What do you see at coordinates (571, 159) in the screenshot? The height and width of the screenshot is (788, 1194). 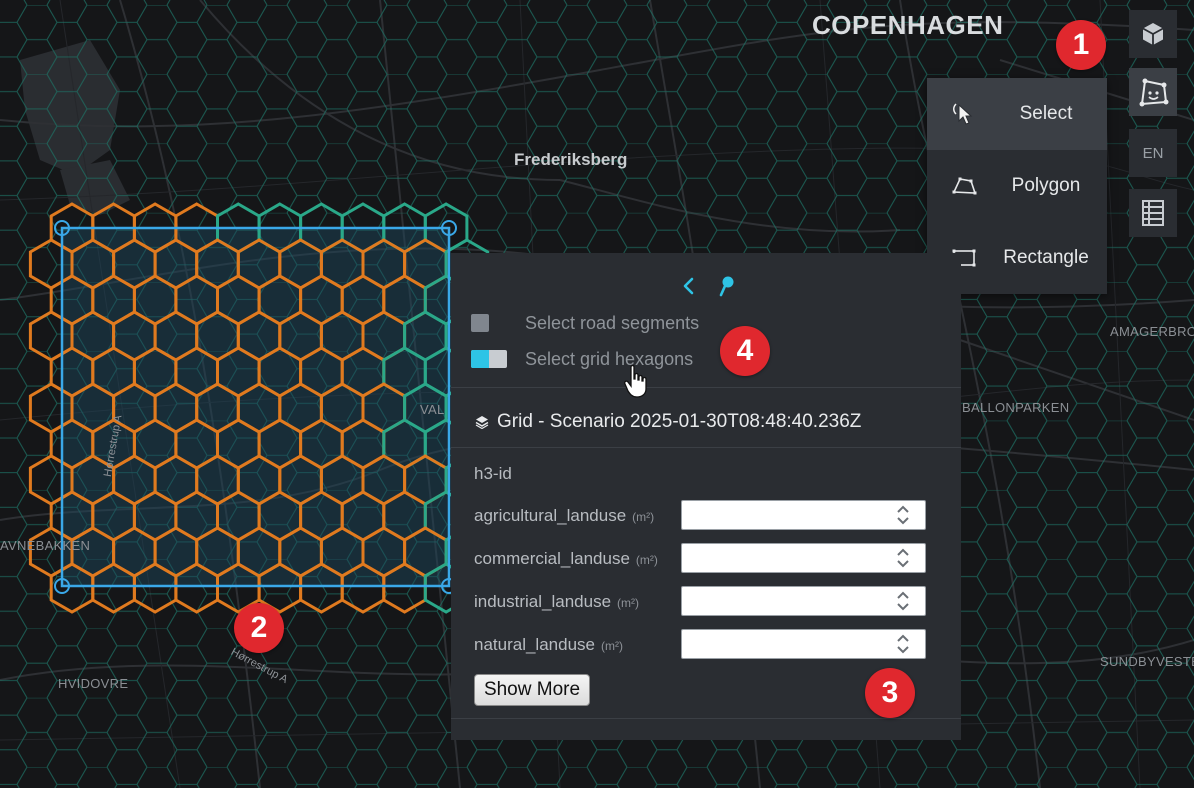 I see `map-label-frederiksberg: Frederiksberg` at bounding box center [571, 159].